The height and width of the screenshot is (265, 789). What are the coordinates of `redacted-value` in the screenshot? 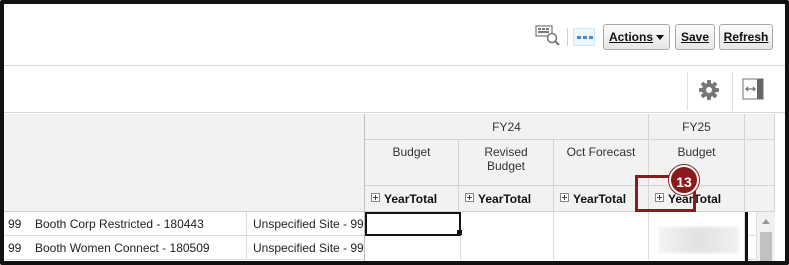 It's located at (699, 240).